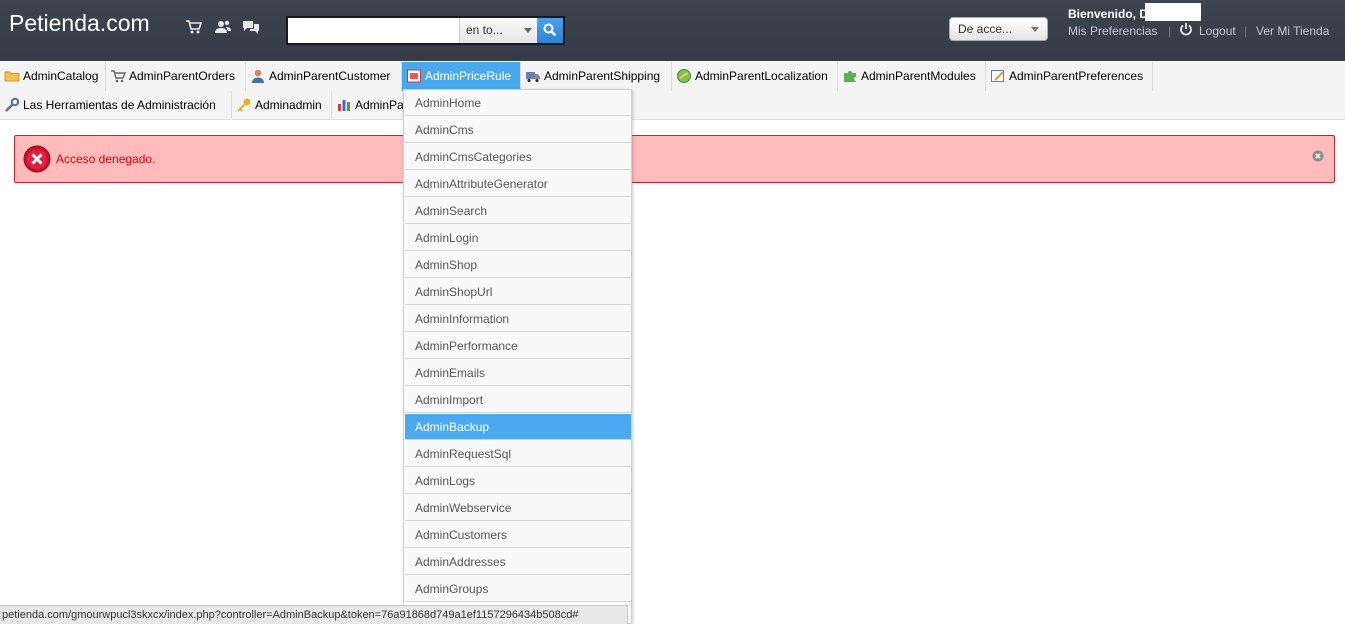 This screenshot has width=1345, height=624. What do you see at coordinates (761, 76) in the screenshot?
I see `tab-label: AdminParentLocalization` at bounding box center [761, 76].